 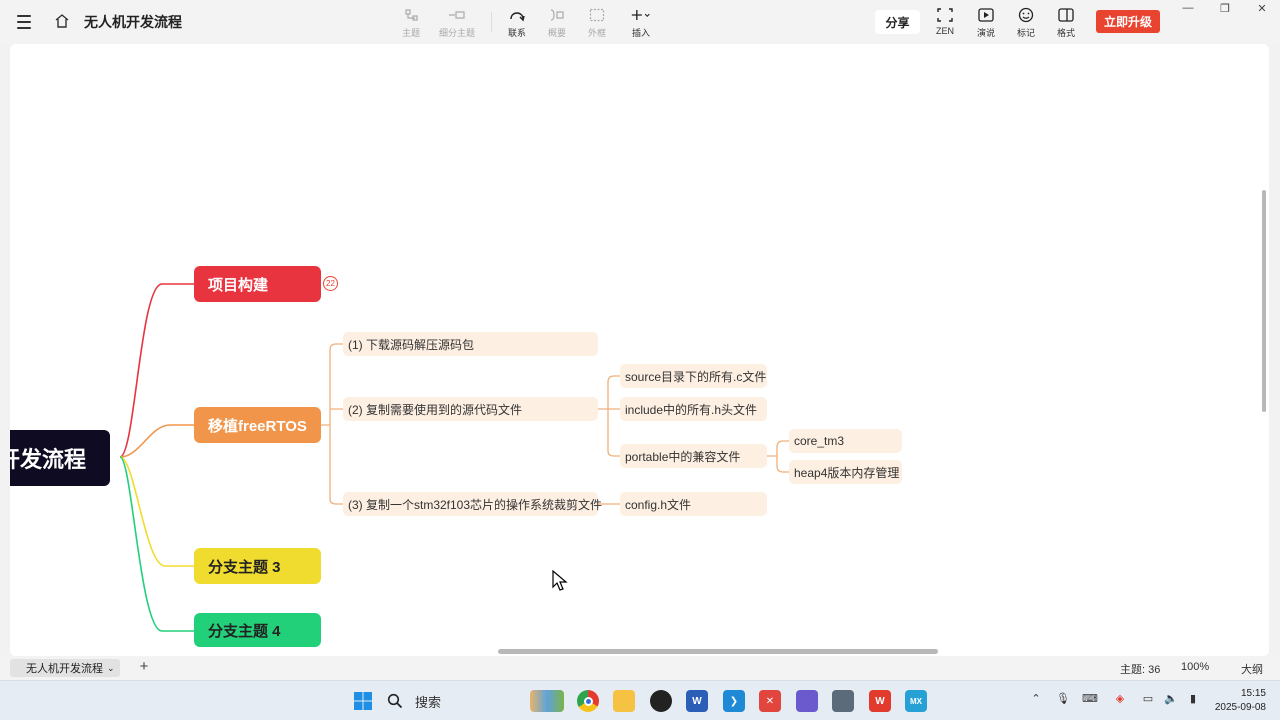 I want to click on zen-button: ZEN, so click(x=945, y=23).